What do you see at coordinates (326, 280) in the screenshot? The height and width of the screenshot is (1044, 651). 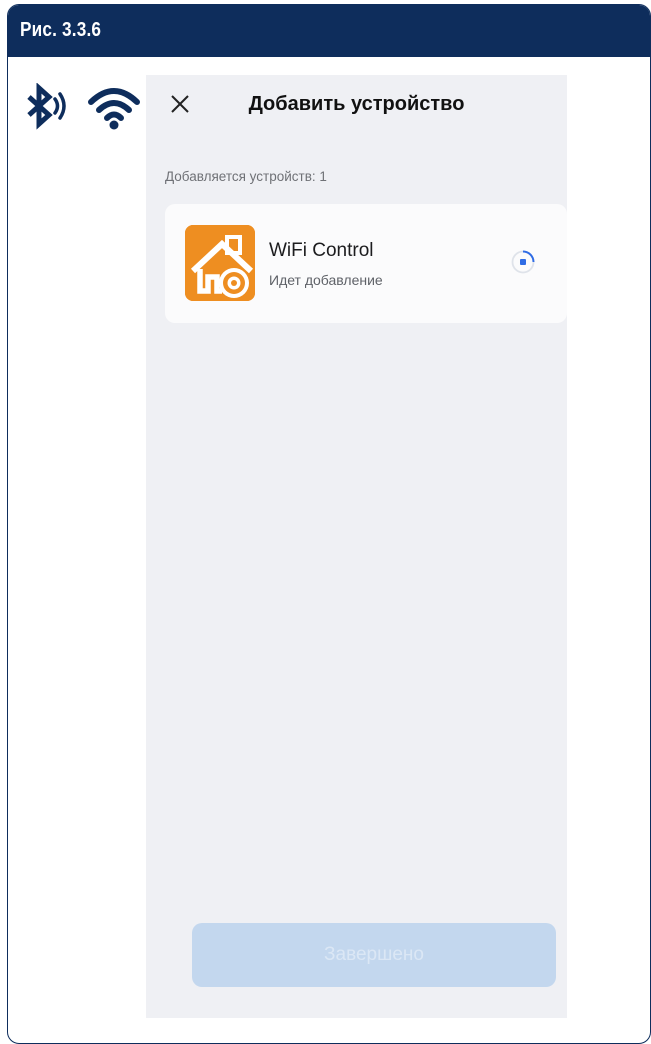 I see `device-status: Идет добавление` at bounding box center [326, 280].